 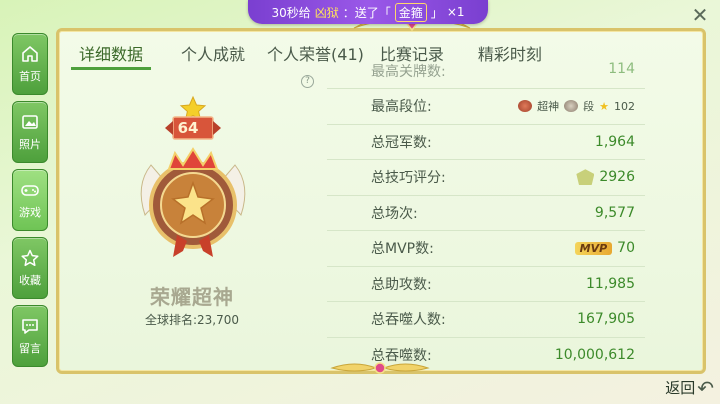 I want to click on banner-gift-name: 金箍, so click(x=410, y=12).